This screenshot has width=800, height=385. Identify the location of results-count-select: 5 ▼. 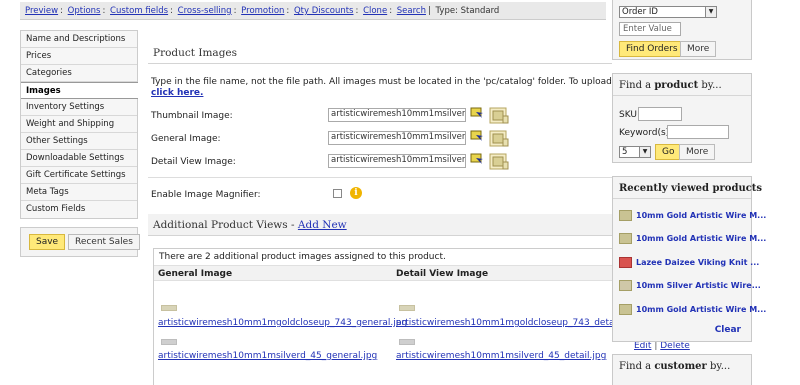
(635, 152).